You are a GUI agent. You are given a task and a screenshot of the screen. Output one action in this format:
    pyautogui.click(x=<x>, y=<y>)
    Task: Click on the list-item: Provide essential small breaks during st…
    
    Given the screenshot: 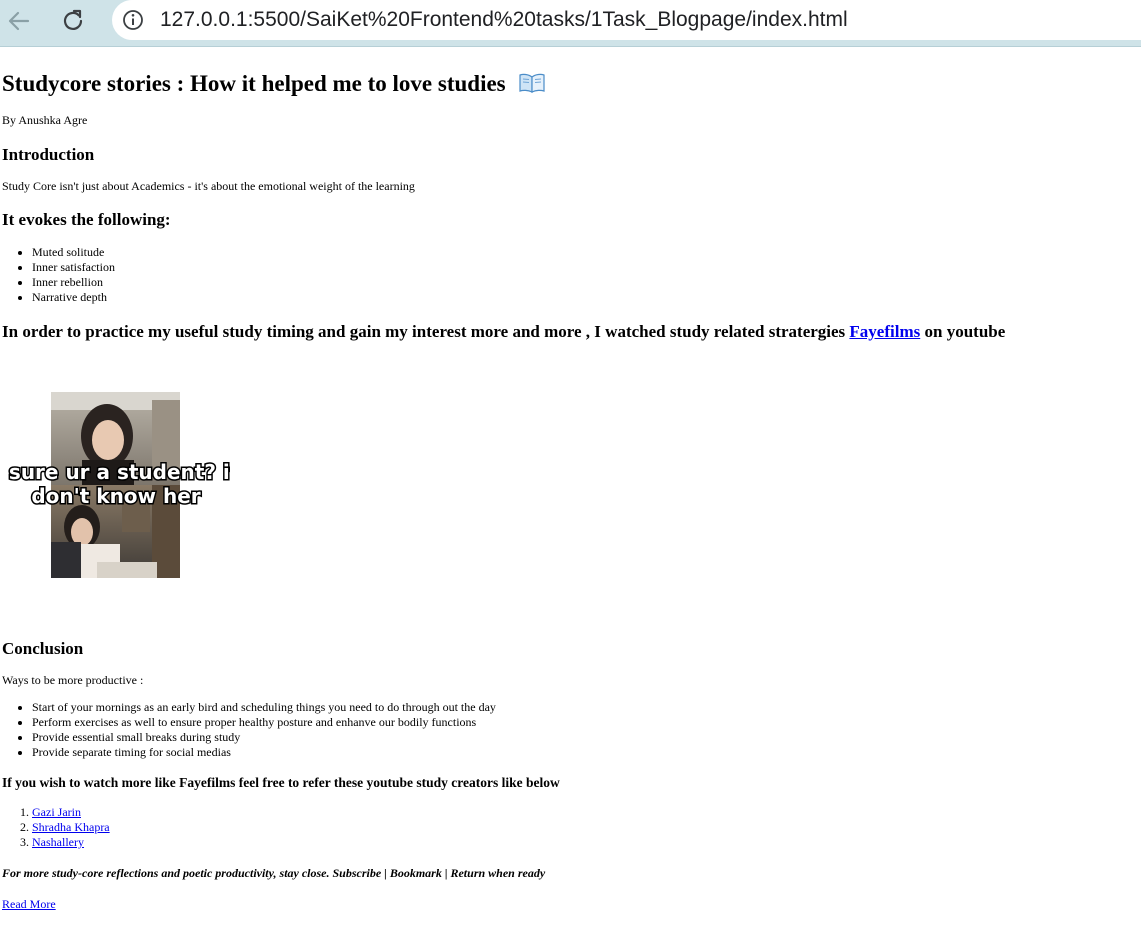 What is the action you would take?
    pyautogui.click(x=264, y=737)
    